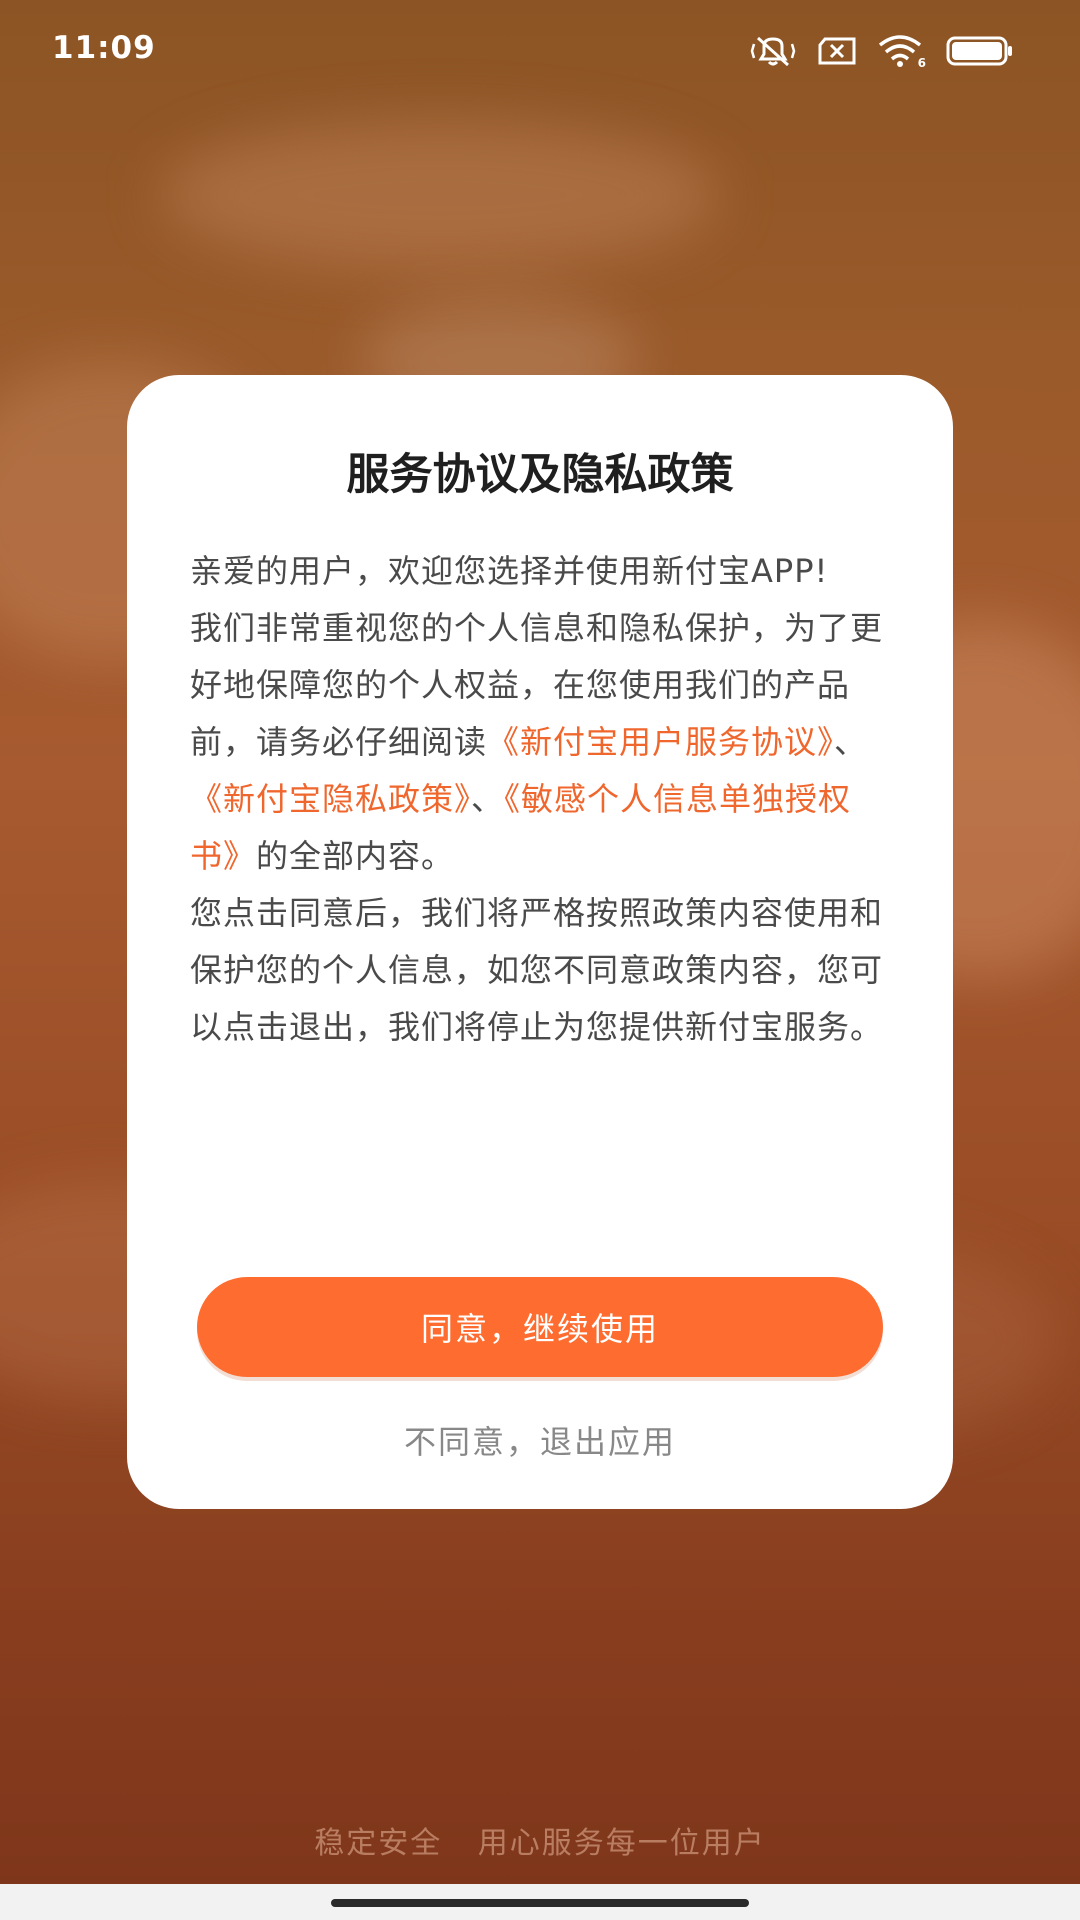 Image resolution: width=1080 pixels, height=1920 pixels. Describe the element at coordinates (540, 1327) in the screenshot. I see `agree-continue-button: 同意，继续使用` at that location.